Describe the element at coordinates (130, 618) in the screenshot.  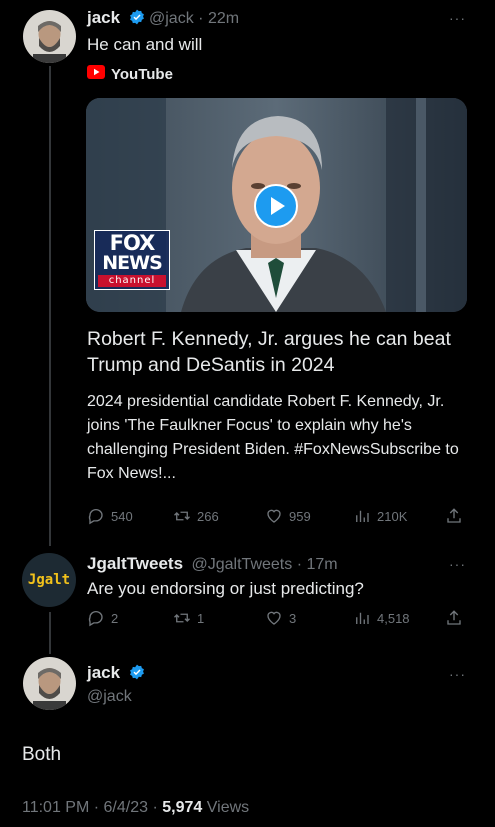
I see `reply-button: 2` at that location.